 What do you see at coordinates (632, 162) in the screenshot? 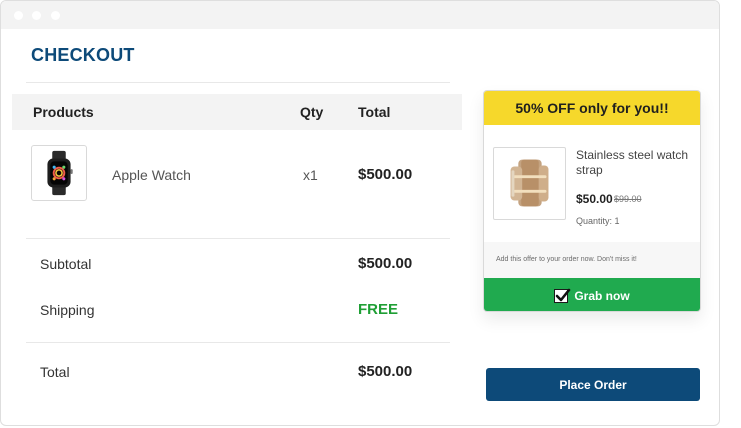
I see `offer-product-name: Stainless steel watch strap` at bounding box center [632, 162].